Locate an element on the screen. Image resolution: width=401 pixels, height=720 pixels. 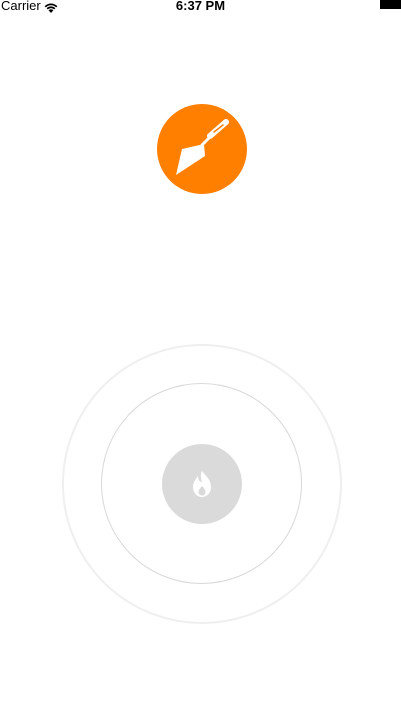
flame-button is located at coordinates (202, 484).